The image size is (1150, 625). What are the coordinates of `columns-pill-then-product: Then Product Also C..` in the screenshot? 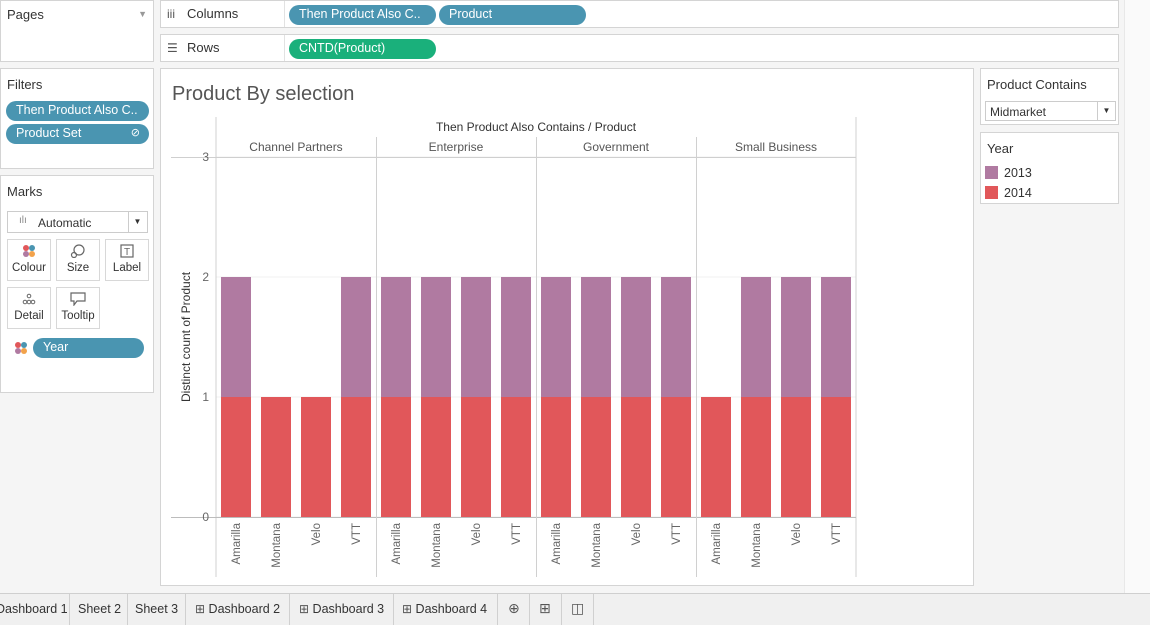 It's located at (362, 15).